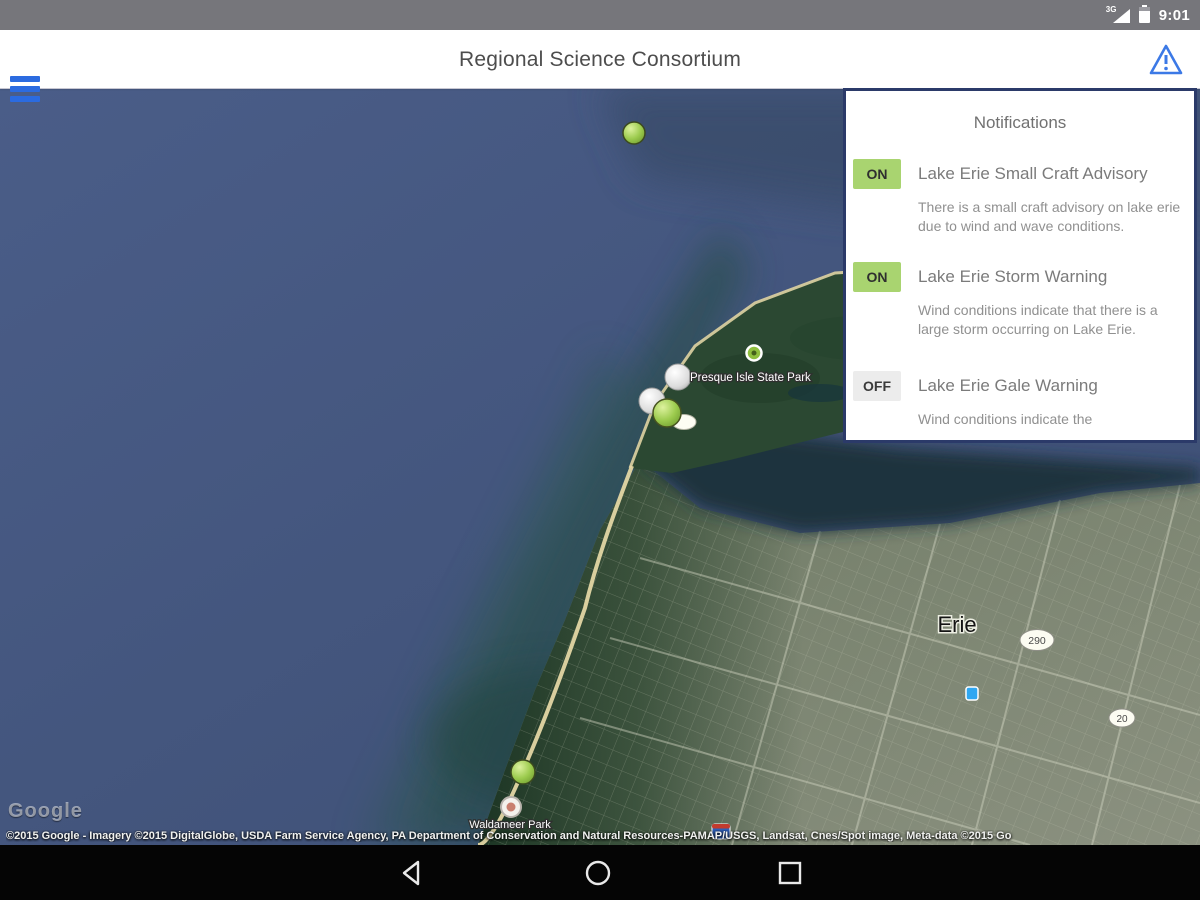 This screenshot has height=900, width=1200. Describe the element at coordinates (972, 693) in the screenshot. I see `transit-poi-icon` at that location.